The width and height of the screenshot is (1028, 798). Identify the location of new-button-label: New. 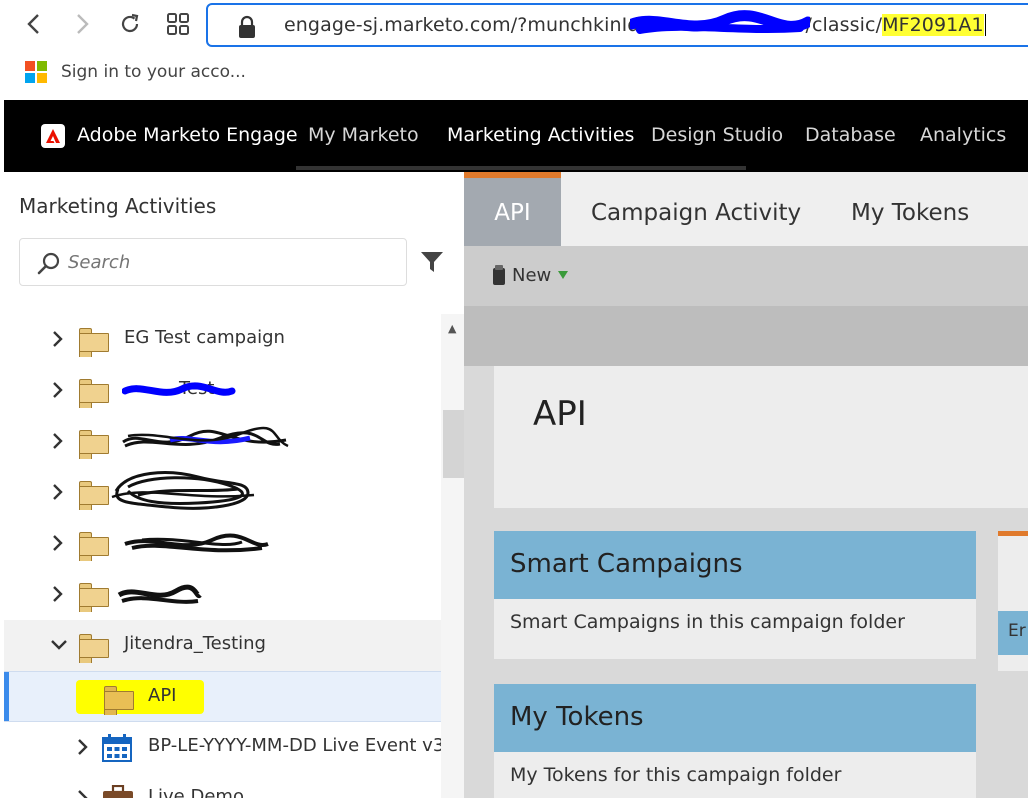
(532, 275).